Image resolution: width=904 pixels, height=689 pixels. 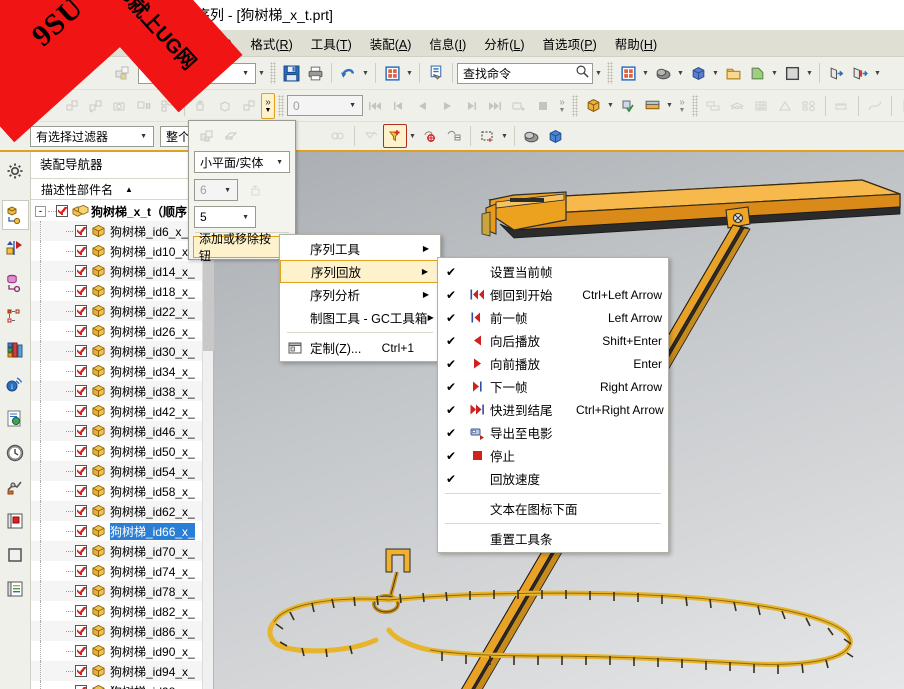 What do you see at coordinates (152, 331) in the screenshot?
I see `component-name-label: 狗树梯_id26_x_` at bounding box center [152, 331].